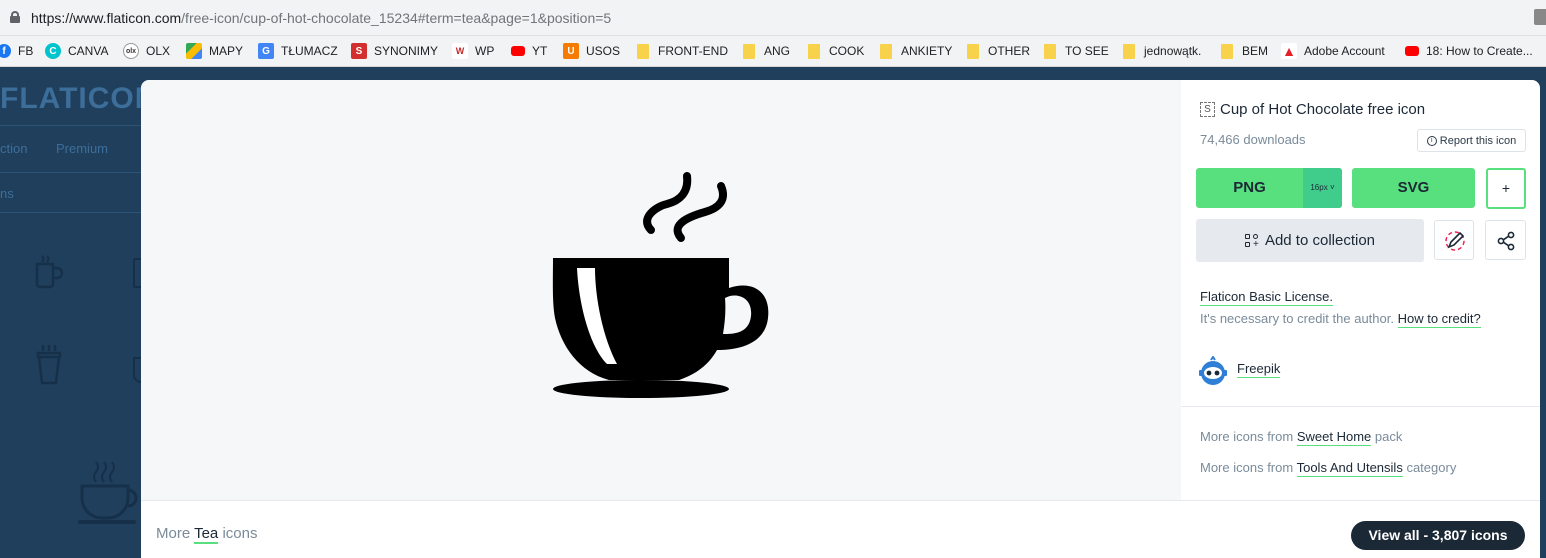 Image resolution: width=1546 pixels, height=558 pixels. I want to click on bookmark-other: OTHER, so click(998, 51).